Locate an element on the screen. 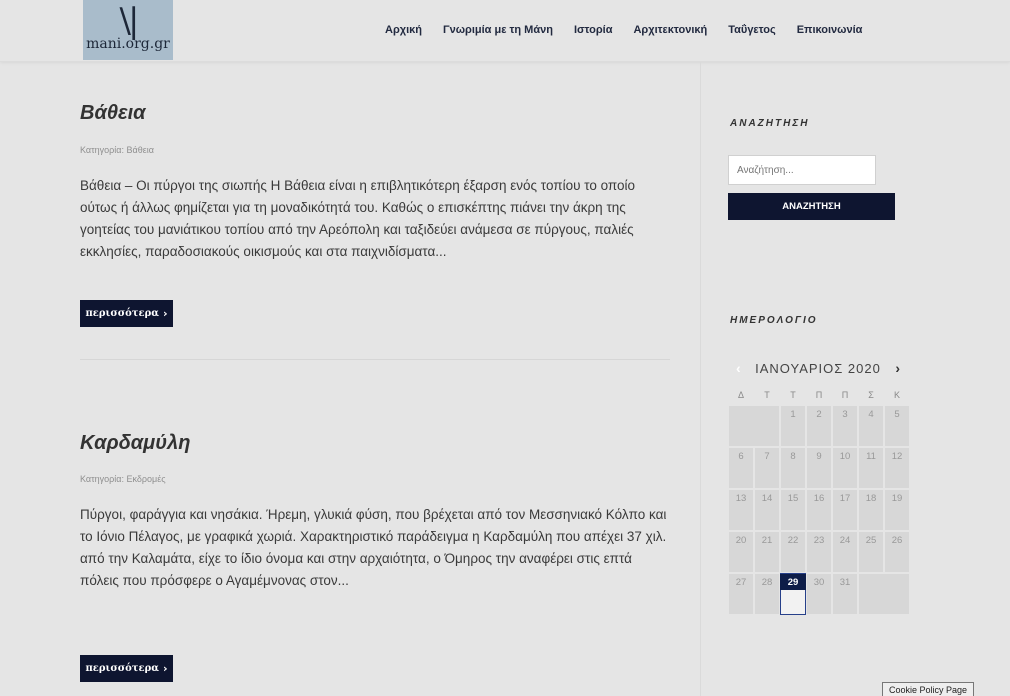 This screenshot has height=696, width=1010. calendar-day: 19 is located at coordinates (897, 510).